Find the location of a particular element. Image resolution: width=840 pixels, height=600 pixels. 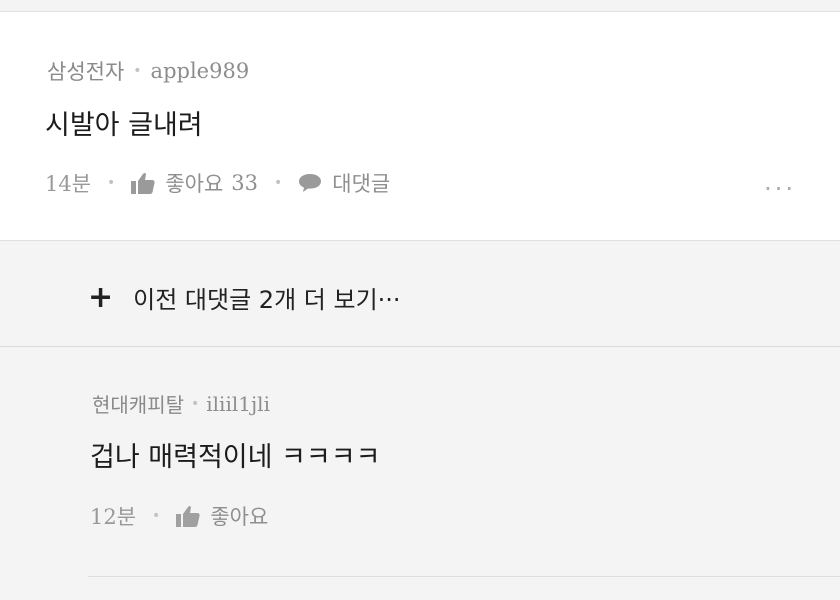

like-count: 33 is located at coordinates (245, 183).